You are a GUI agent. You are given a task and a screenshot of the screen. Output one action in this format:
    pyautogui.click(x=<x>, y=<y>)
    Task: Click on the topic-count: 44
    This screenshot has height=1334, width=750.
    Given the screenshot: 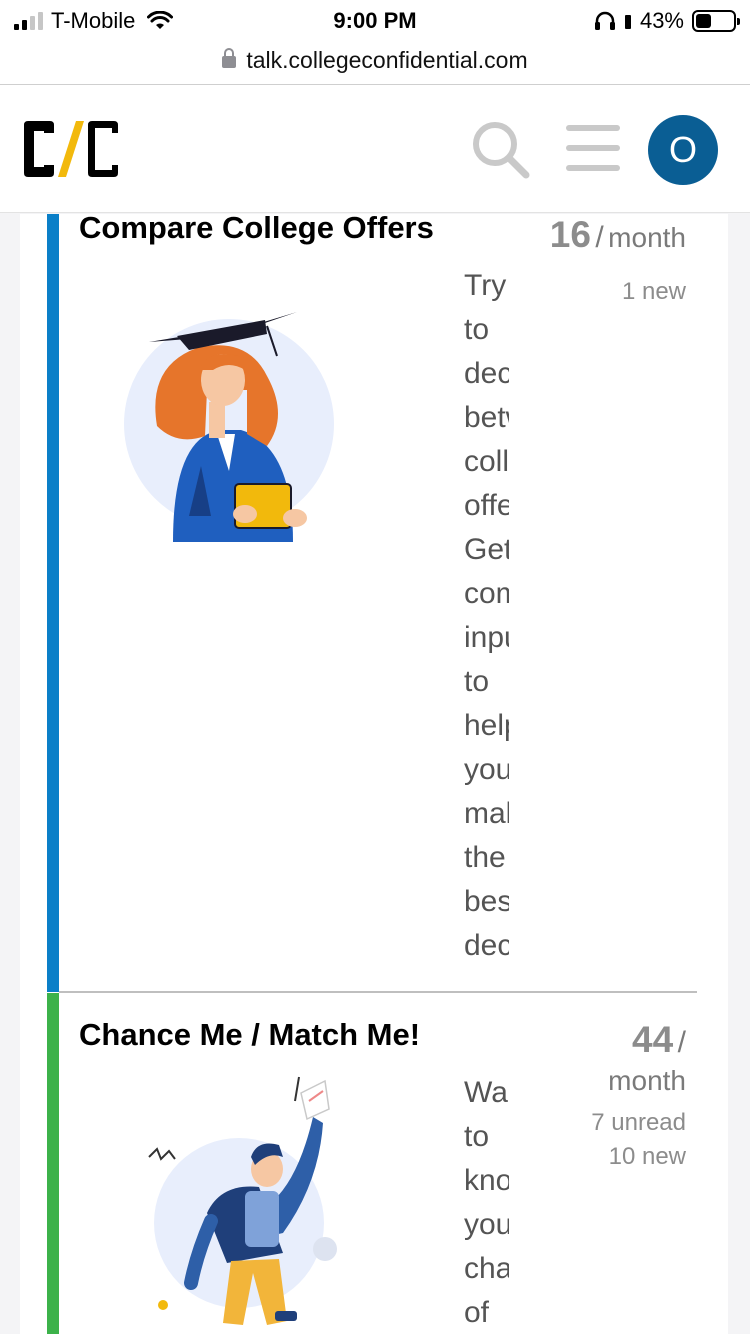 What is the action you would take?
    pyautogui.click(x=653, y=1039)
    